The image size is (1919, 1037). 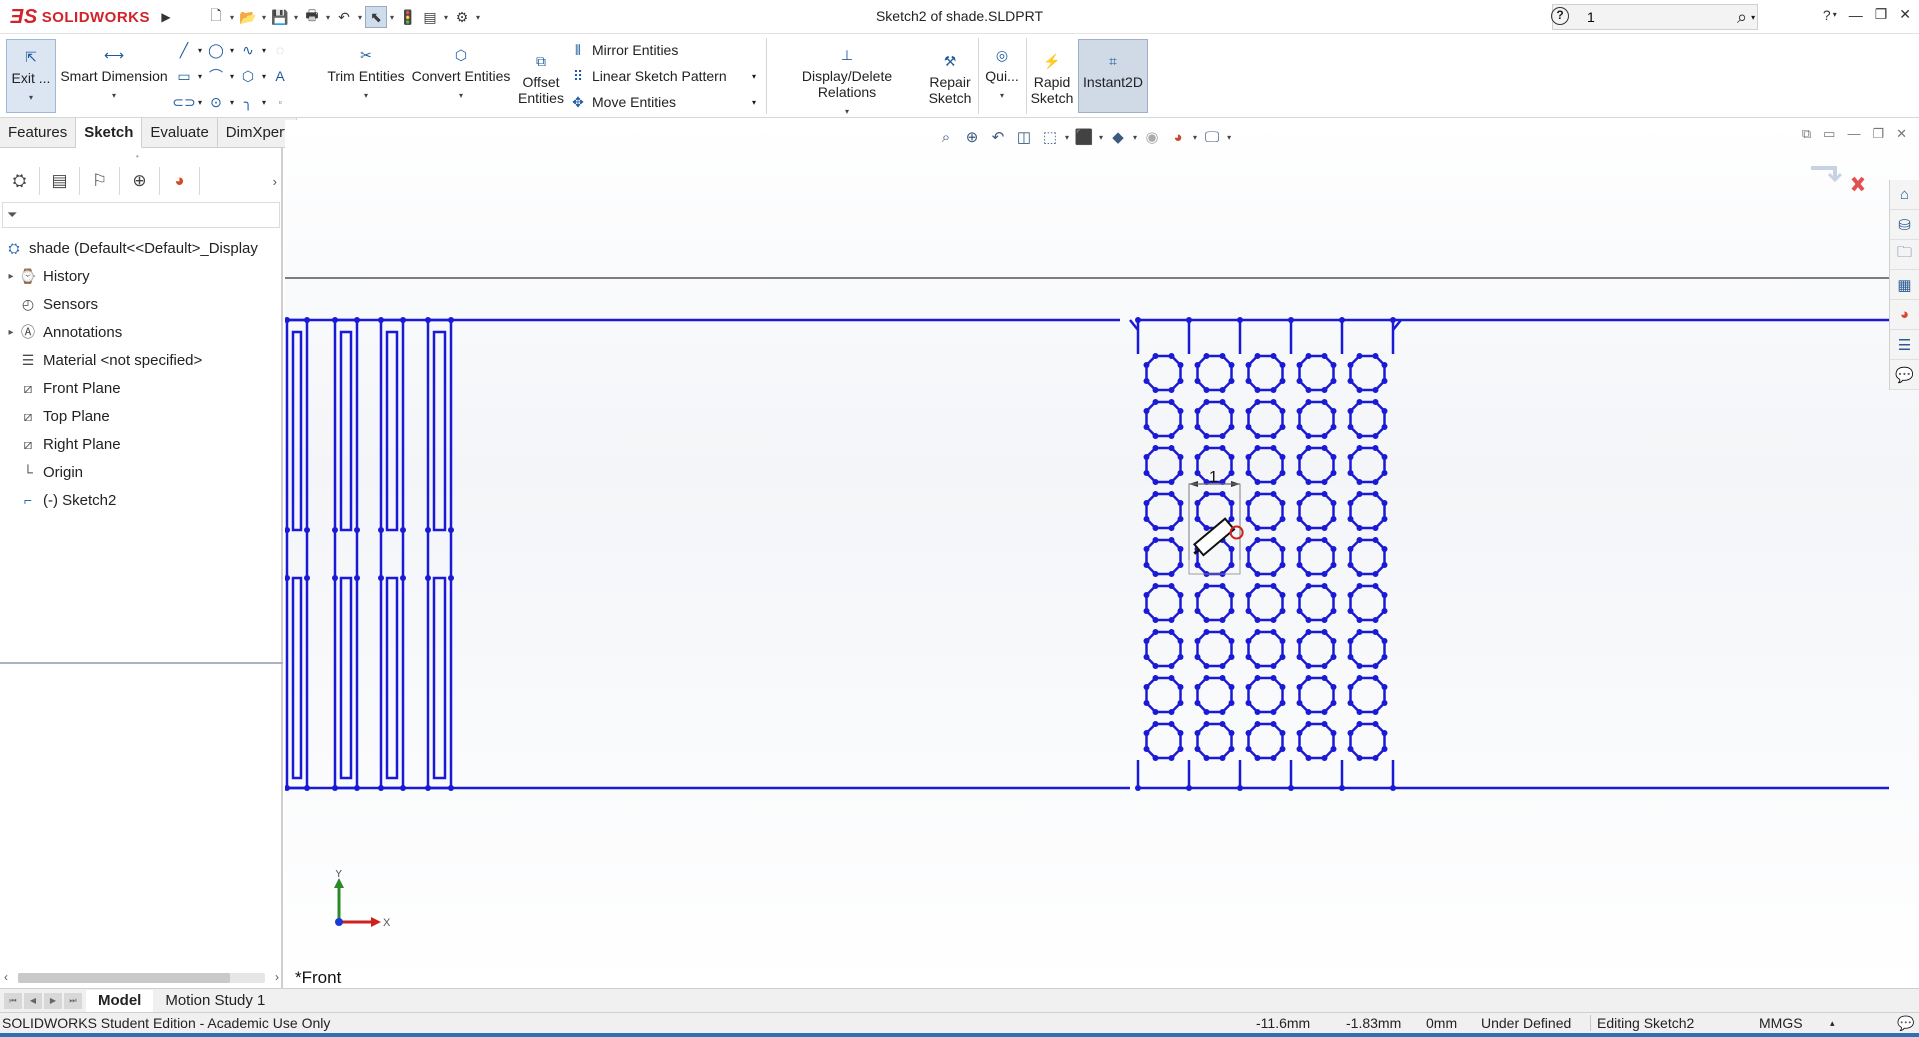 What do you see at coordinates (430, 17) in the screenshot?
I see `file-properties-icon: ▤` at bounding box center [430, 17].